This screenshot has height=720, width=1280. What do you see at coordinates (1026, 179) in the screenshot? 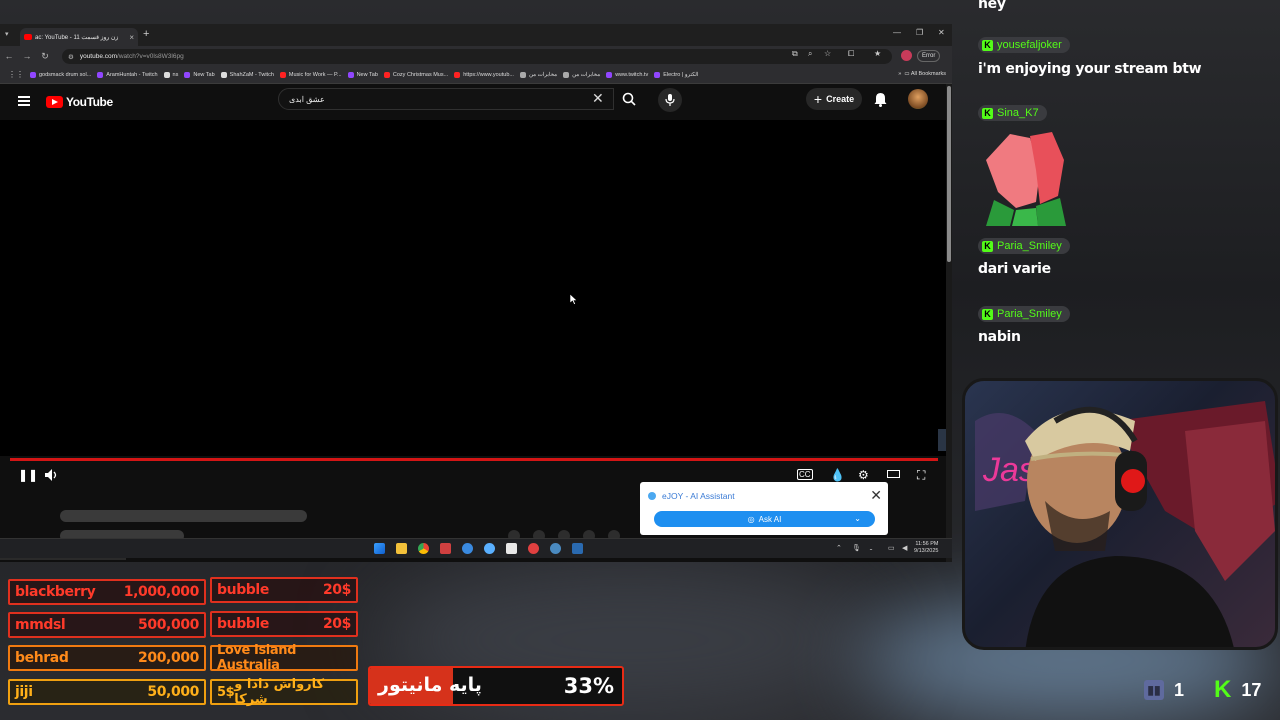
I see `clapping-hands-emote-icon` at bounding box center [1026, 179].